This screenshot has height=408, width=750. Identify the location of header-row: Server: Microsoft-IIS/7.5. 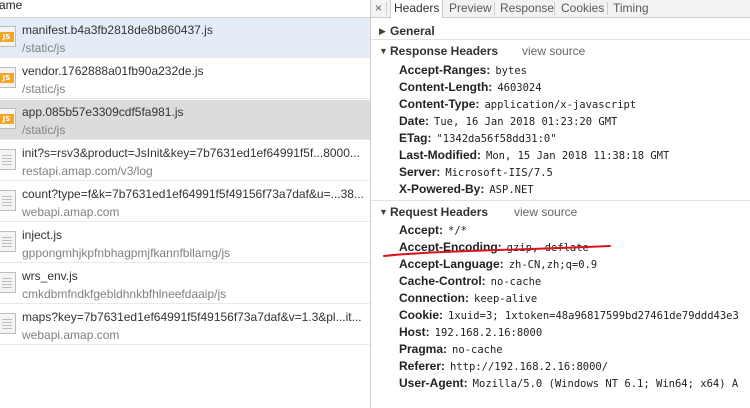
(476, 172).